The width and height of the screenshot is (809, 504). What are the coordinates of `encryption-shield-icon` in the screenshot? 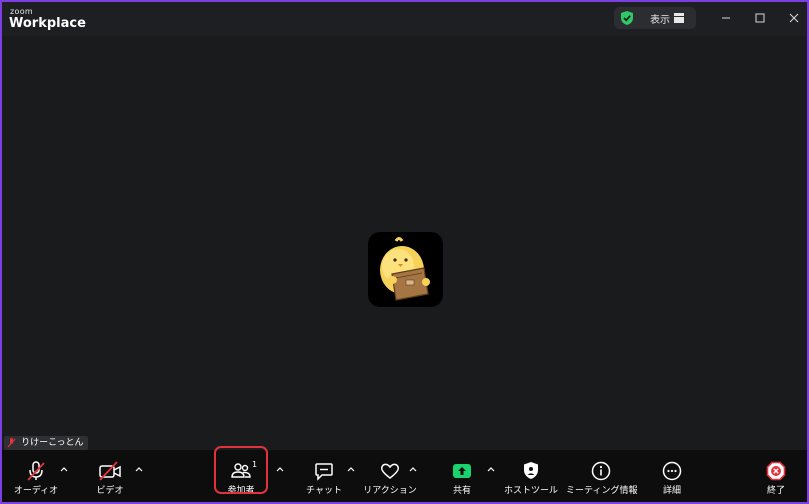 It's located at (627, 18).